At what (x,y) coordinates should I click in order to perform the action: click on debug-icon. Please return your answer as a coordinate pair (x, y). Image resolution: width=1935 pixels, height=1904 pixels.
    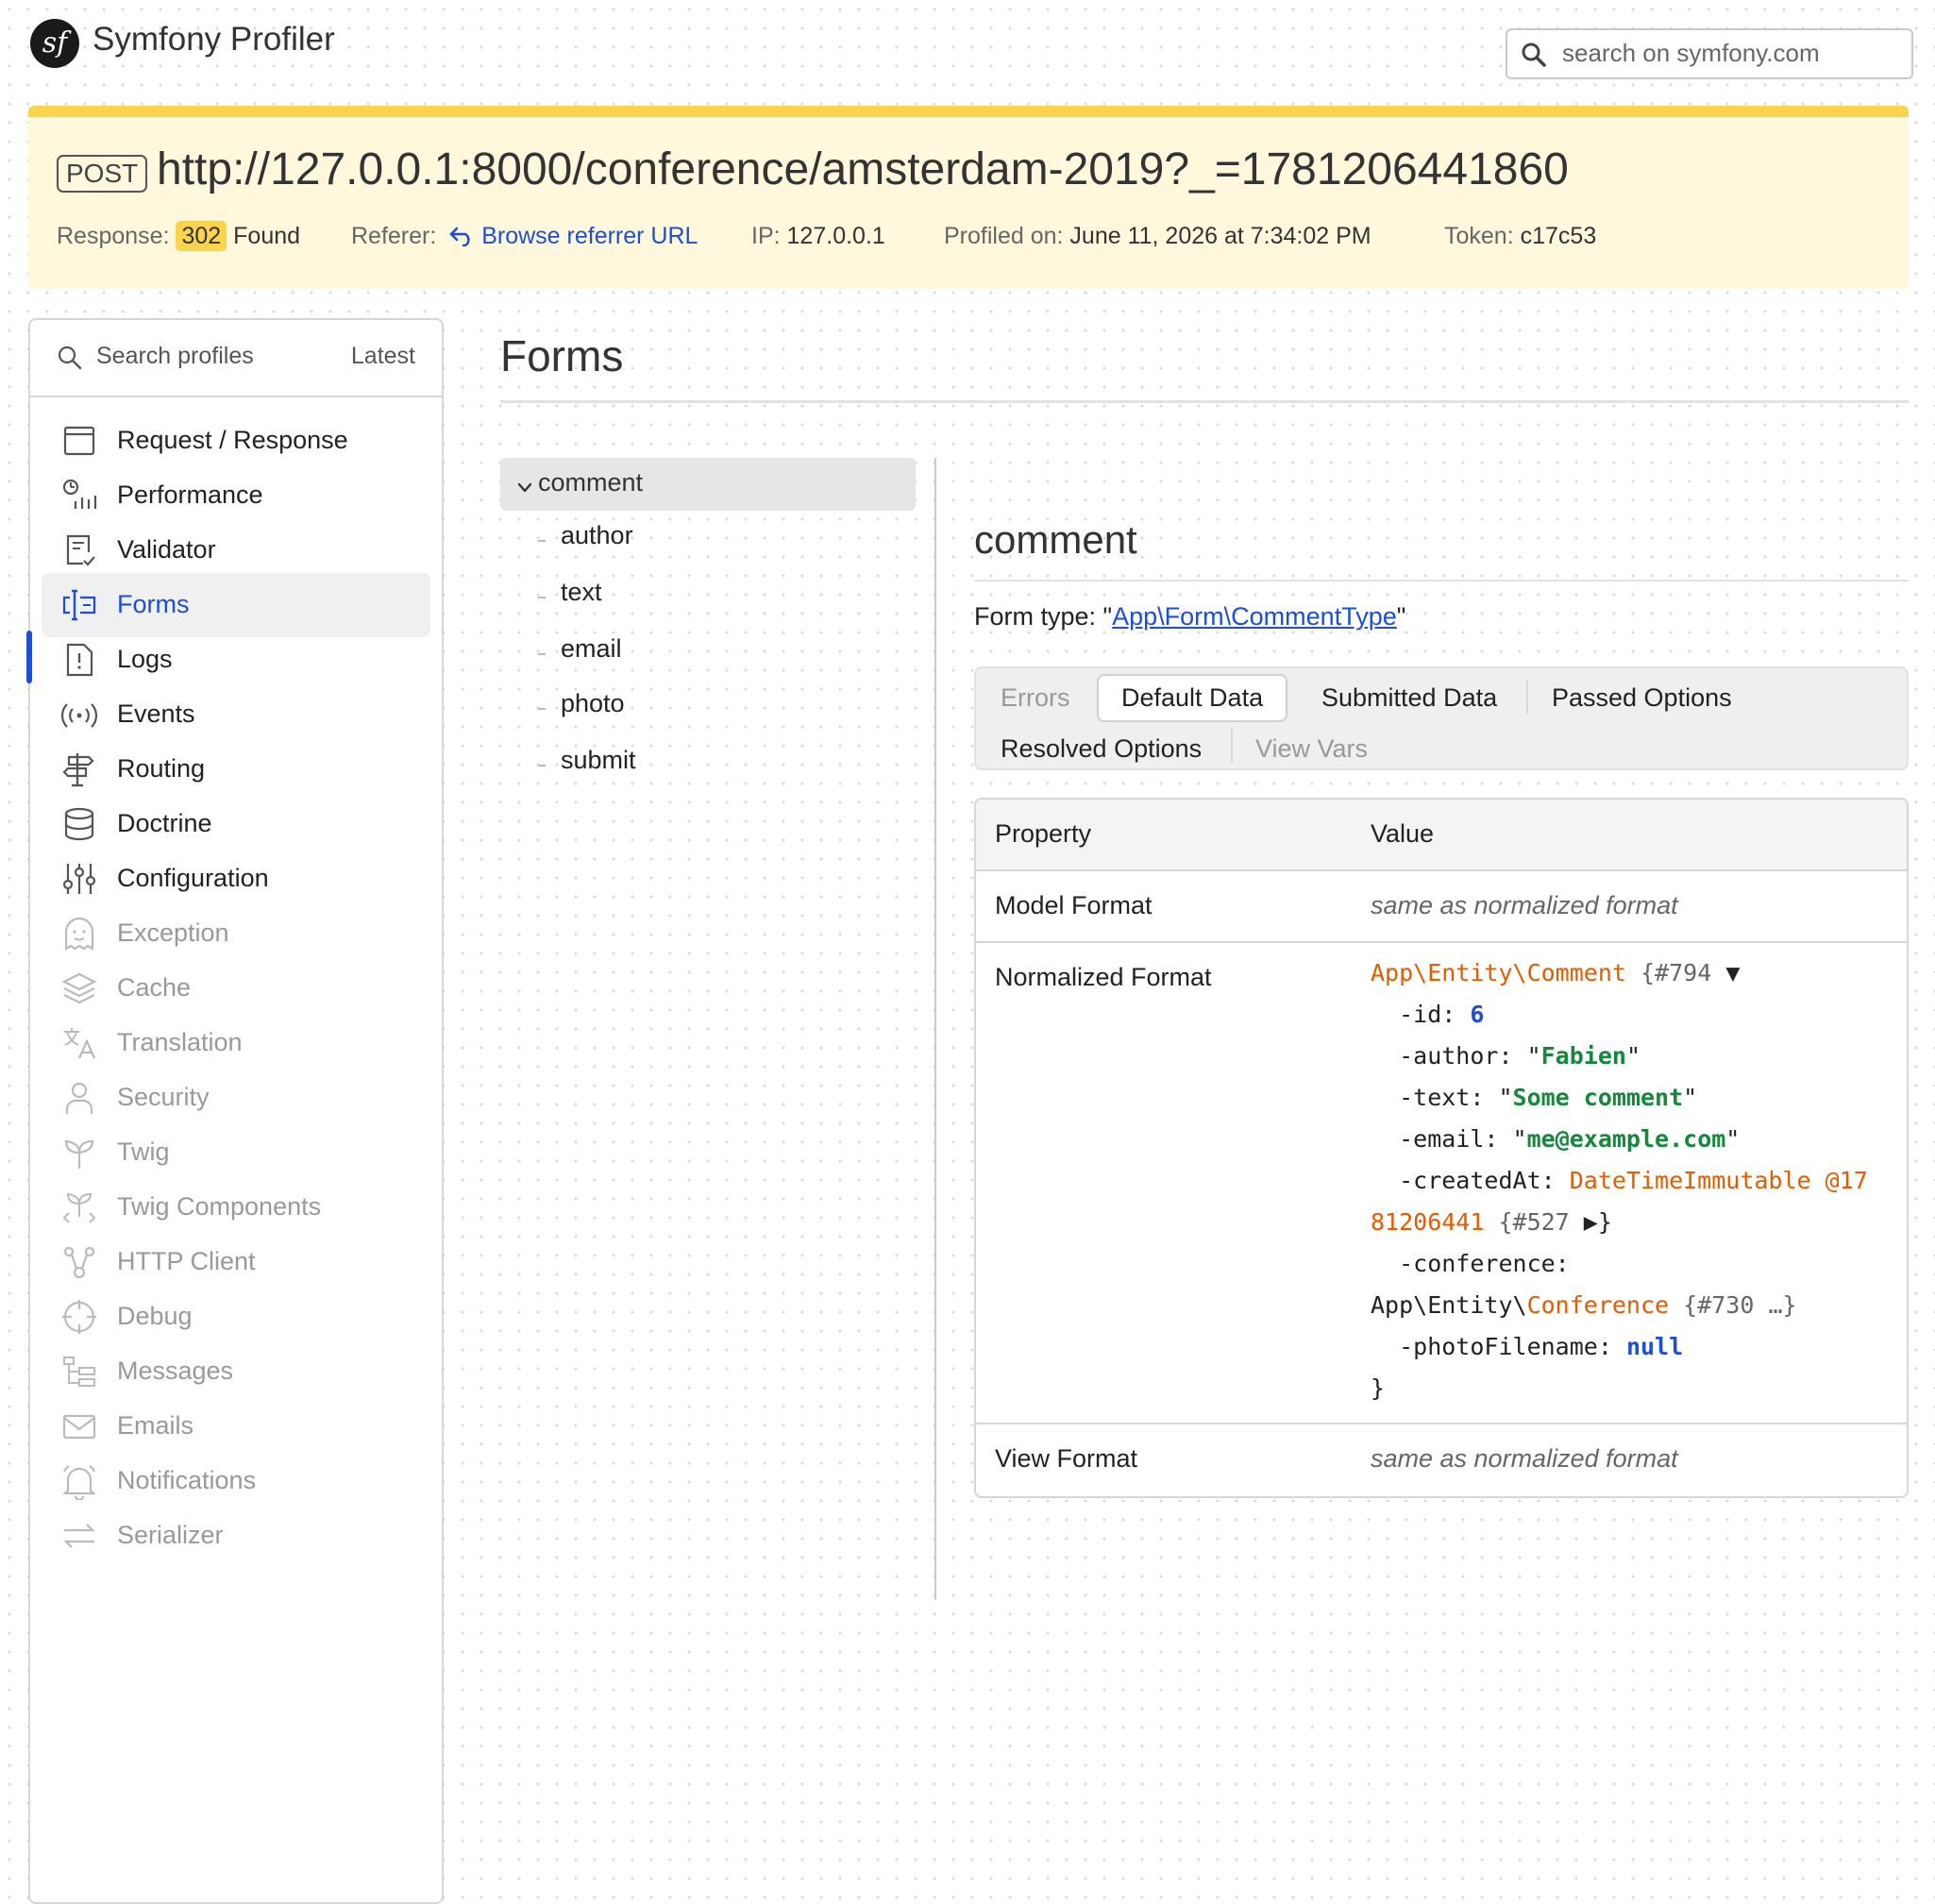
    Looking at the image, I should click on (79, 1317).